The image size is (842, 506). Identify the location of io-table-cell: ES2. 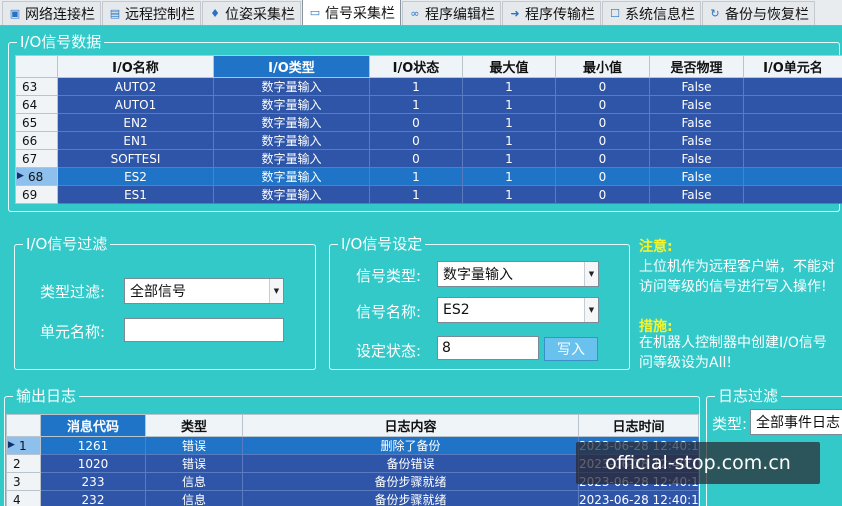
(135, 176).